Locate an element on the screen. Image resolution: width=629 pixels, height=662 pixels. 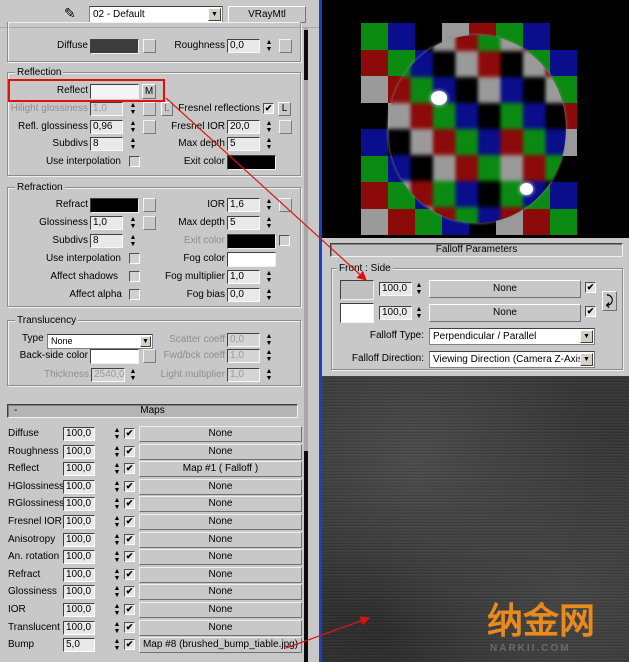
refract-color-swatch is located at coordinates (114, 205).